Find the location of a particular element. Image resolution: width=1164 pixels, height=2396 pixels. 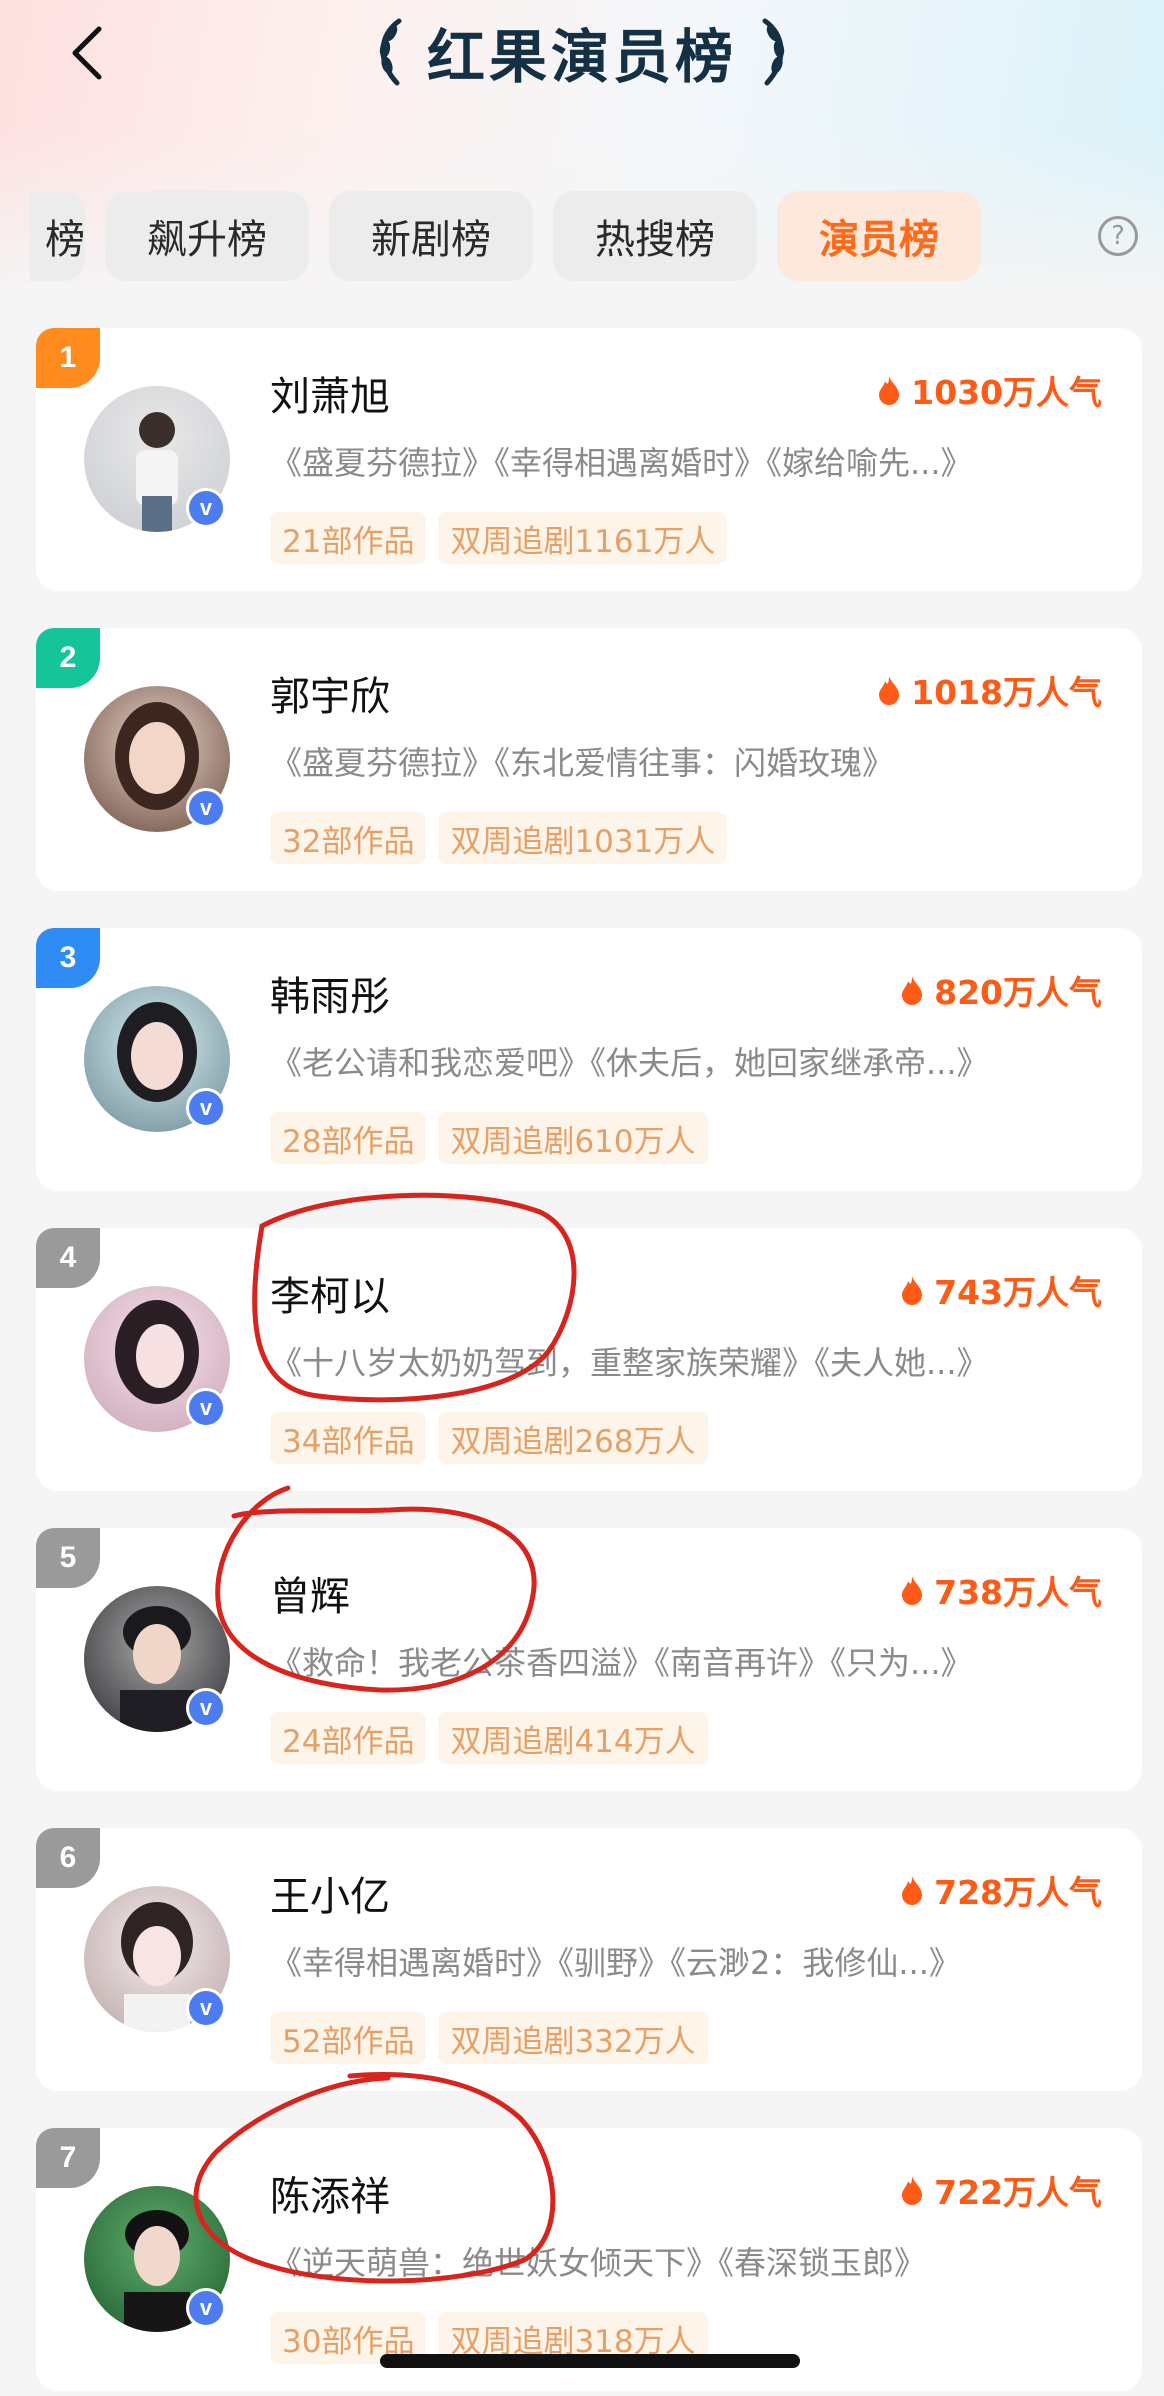

popularity-value: 1018万人气 is located at coordinates (1006, 692).